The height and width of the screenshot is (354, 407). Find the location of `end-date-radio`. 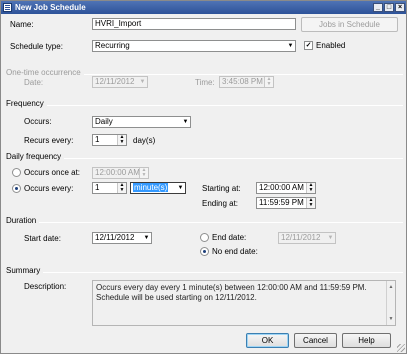

end-date-radio is located at coordinates (204, 237).